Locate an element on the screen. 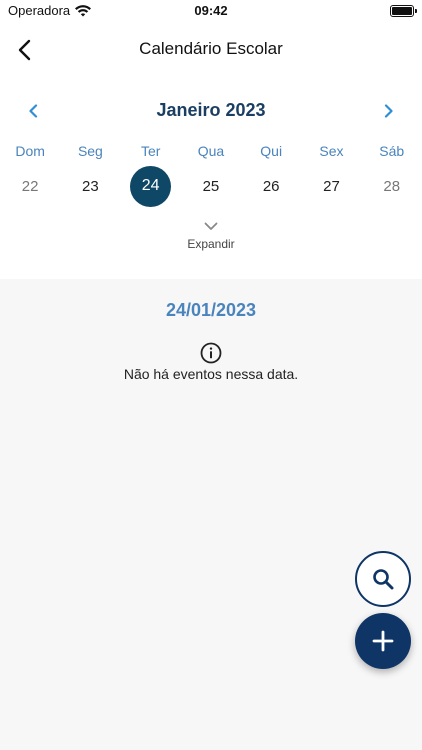 The image size is (422, 750). expand-calendar-button: Expandir is located at coordinates (211, 244).